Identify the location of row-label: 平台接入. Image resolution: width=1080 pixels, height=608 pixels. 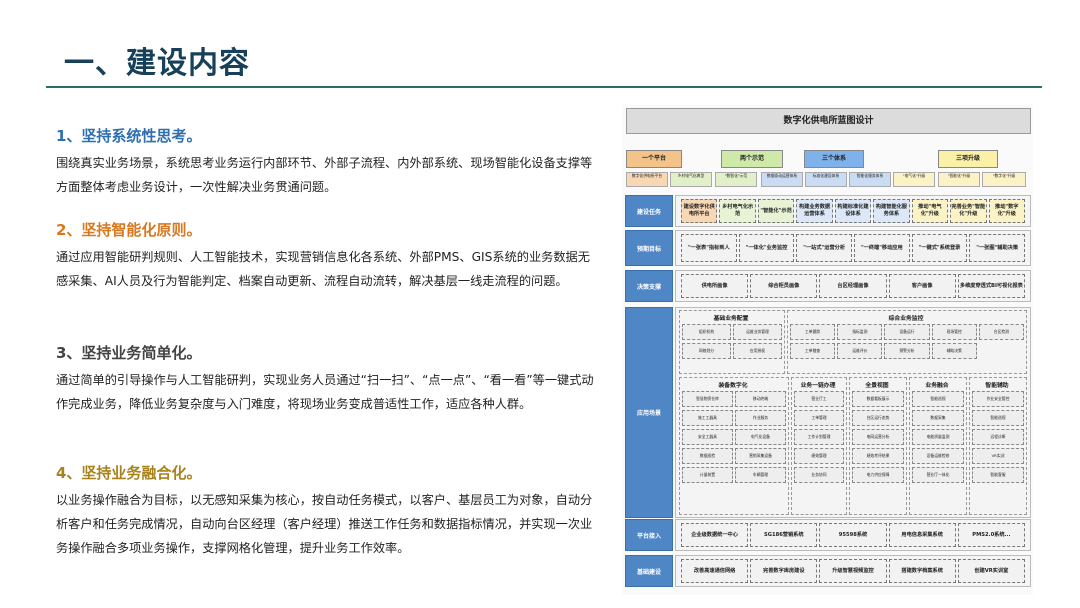
(649, 535).